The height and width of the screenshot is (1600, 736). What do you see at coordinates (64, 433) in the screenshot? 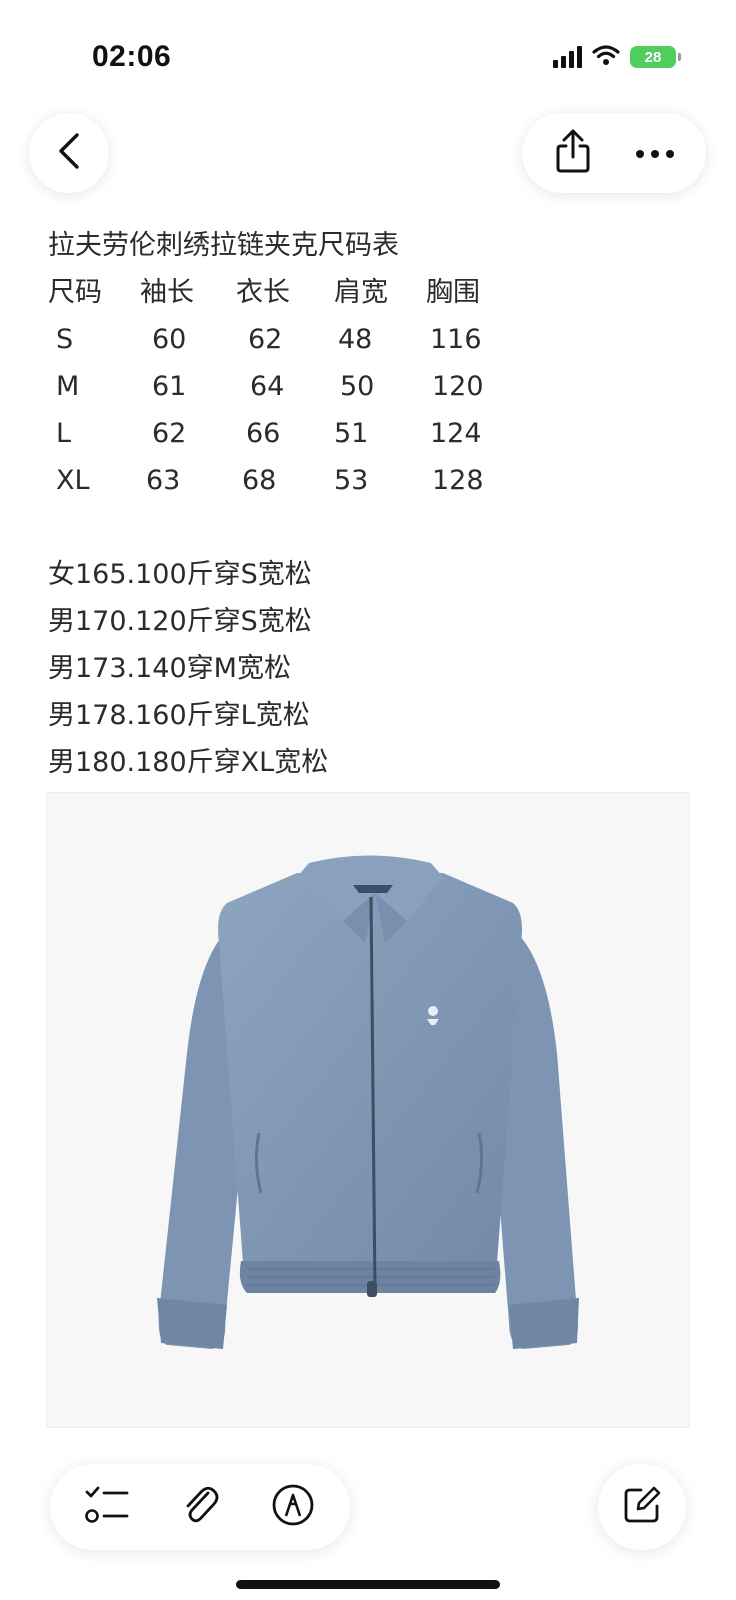
I see `table-cell: L` at bounding box center [64, 433].